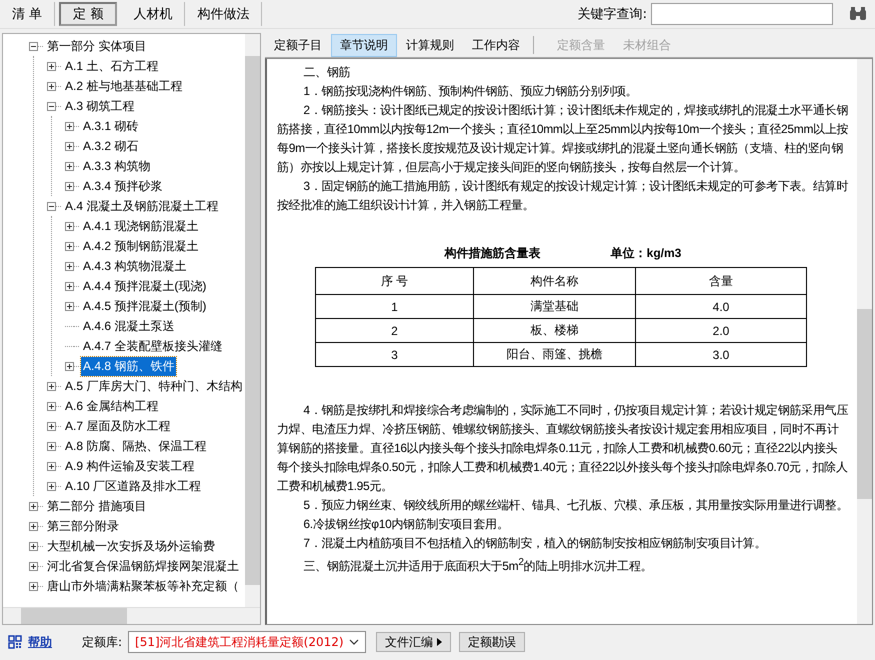  What do you see at coordinates (15, 642) in the screenshot?
I see `qr-code-icon` at bounding box center [15, 642].